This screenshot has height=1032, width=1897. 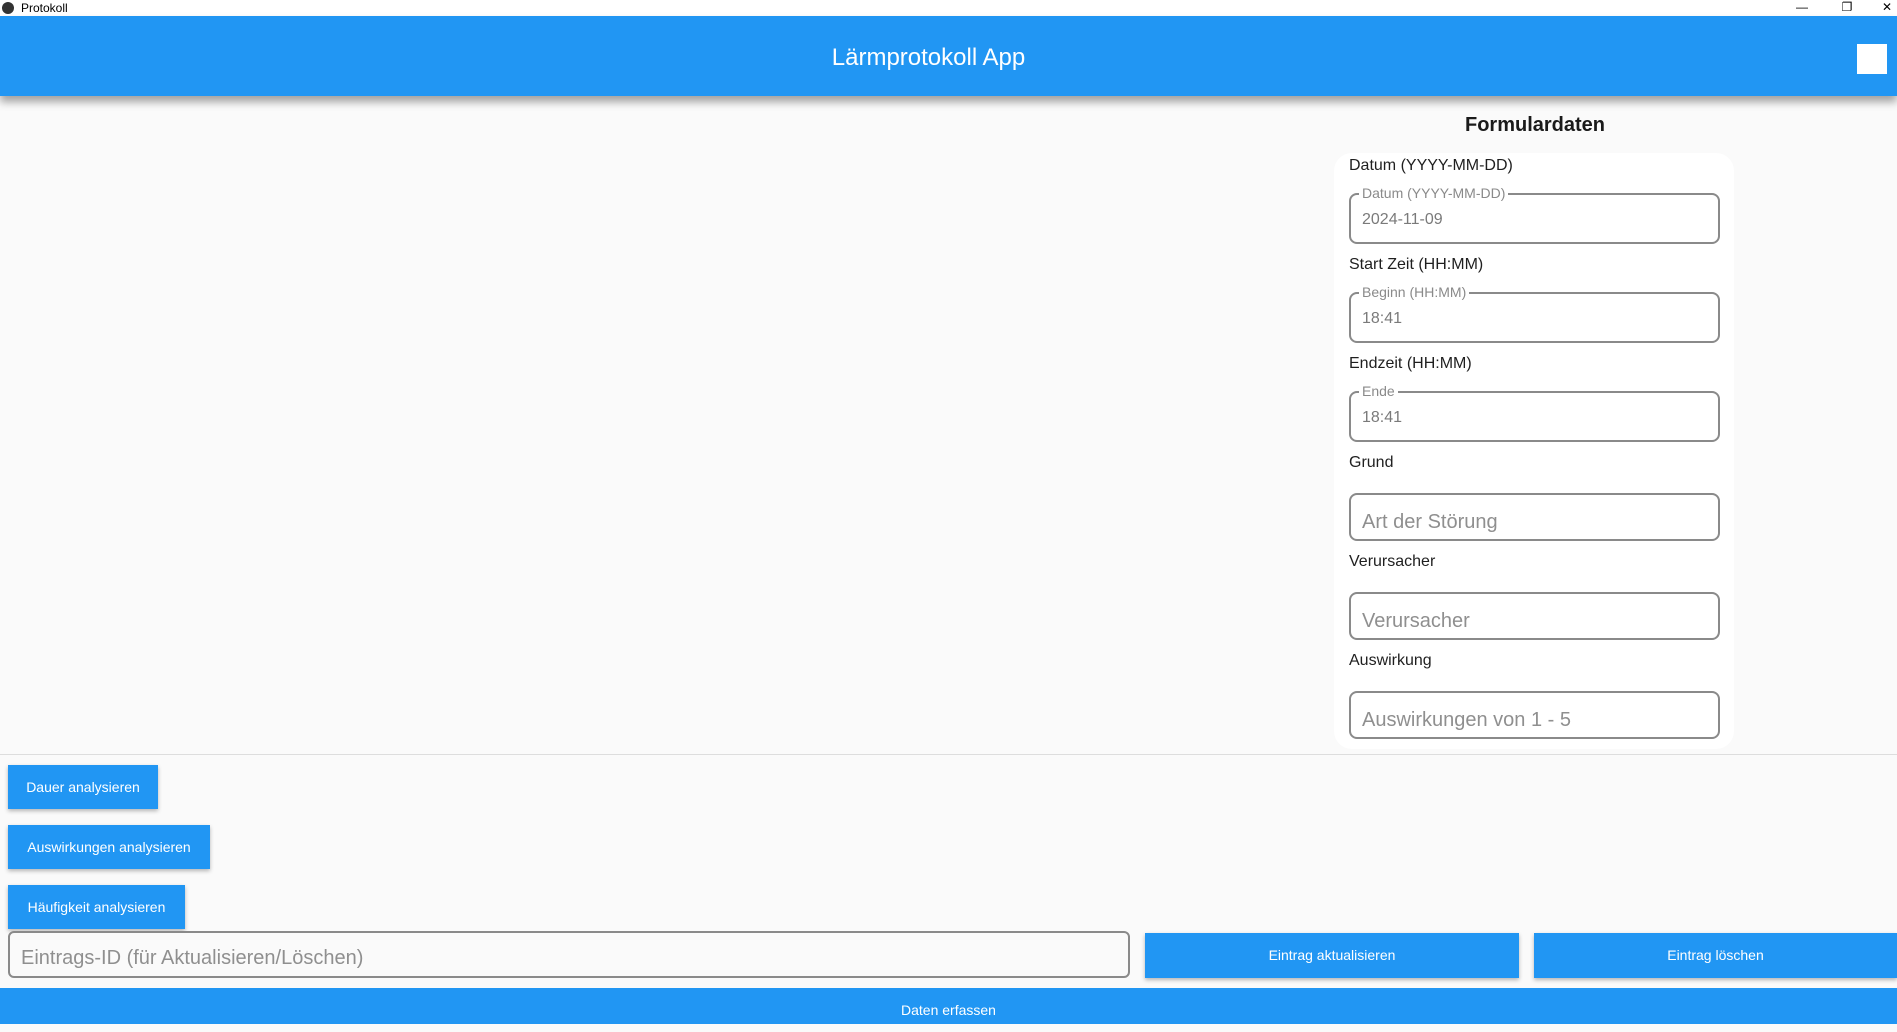 I want to click on minimize-icon: —, so click(x=1802, y=8).